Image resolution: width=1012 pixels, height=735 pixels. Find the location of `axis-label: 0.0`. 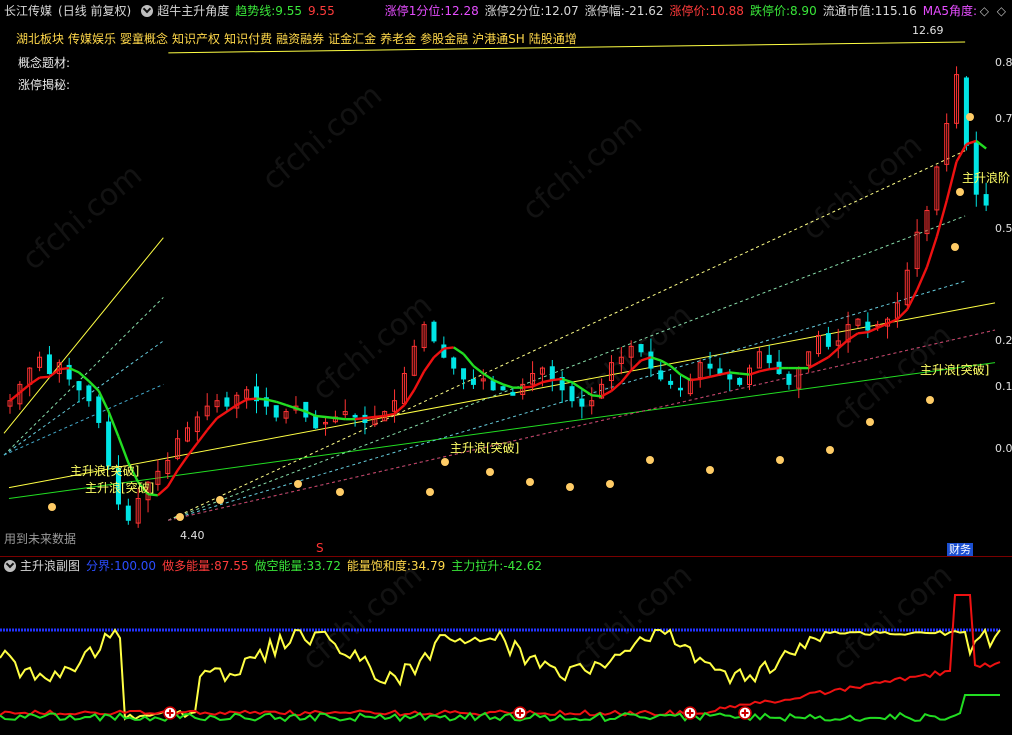

axis-label: 0.0 is located at coordinates (1003, 448).